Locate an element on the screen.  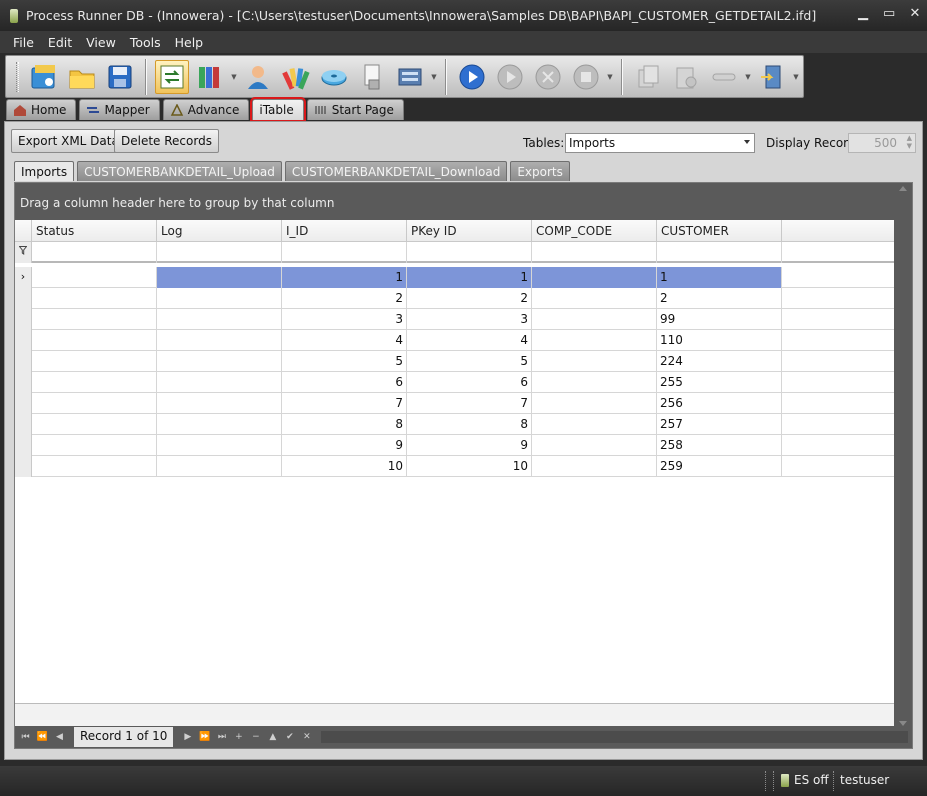
tab-mapper: Mapper is located at coordinates (119, 109).